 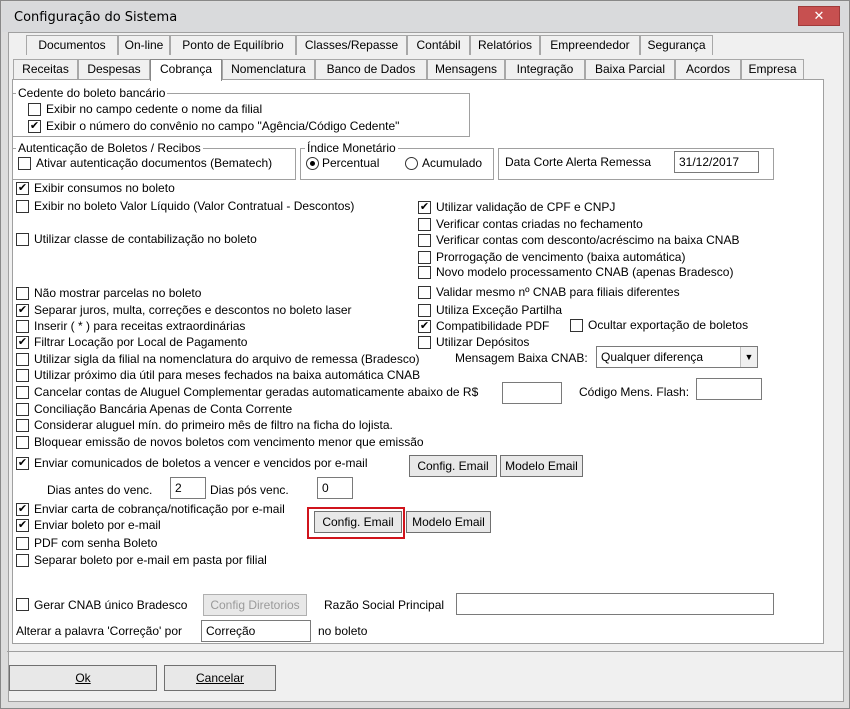 I want to click on ocultar-checkbox, so click(x=576, y=325).